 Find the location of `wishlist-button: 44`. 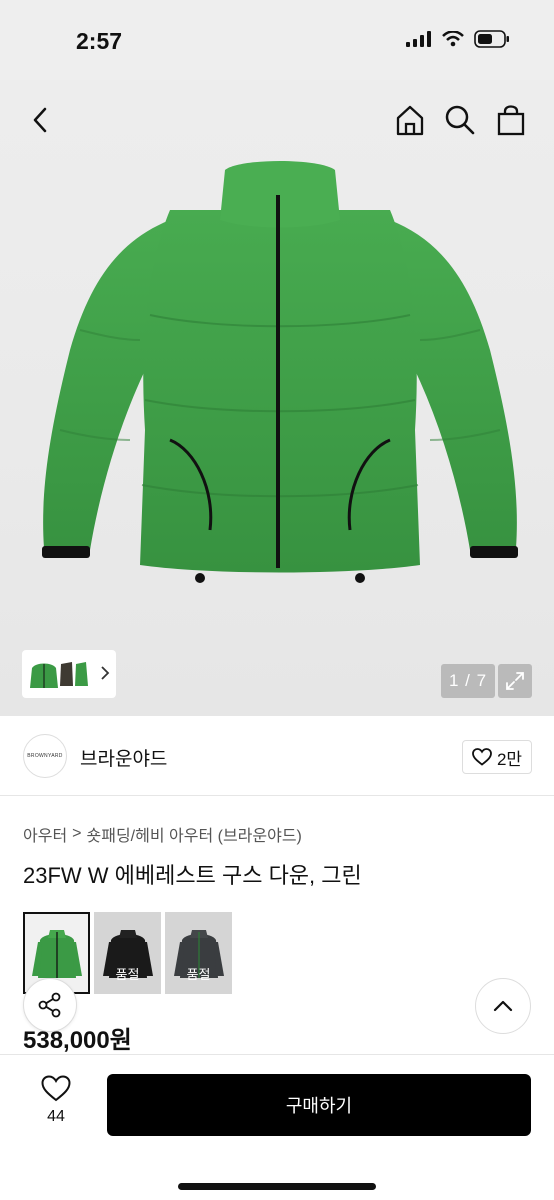

wishlist-button: 44 is located at coordinates (56, 1100).